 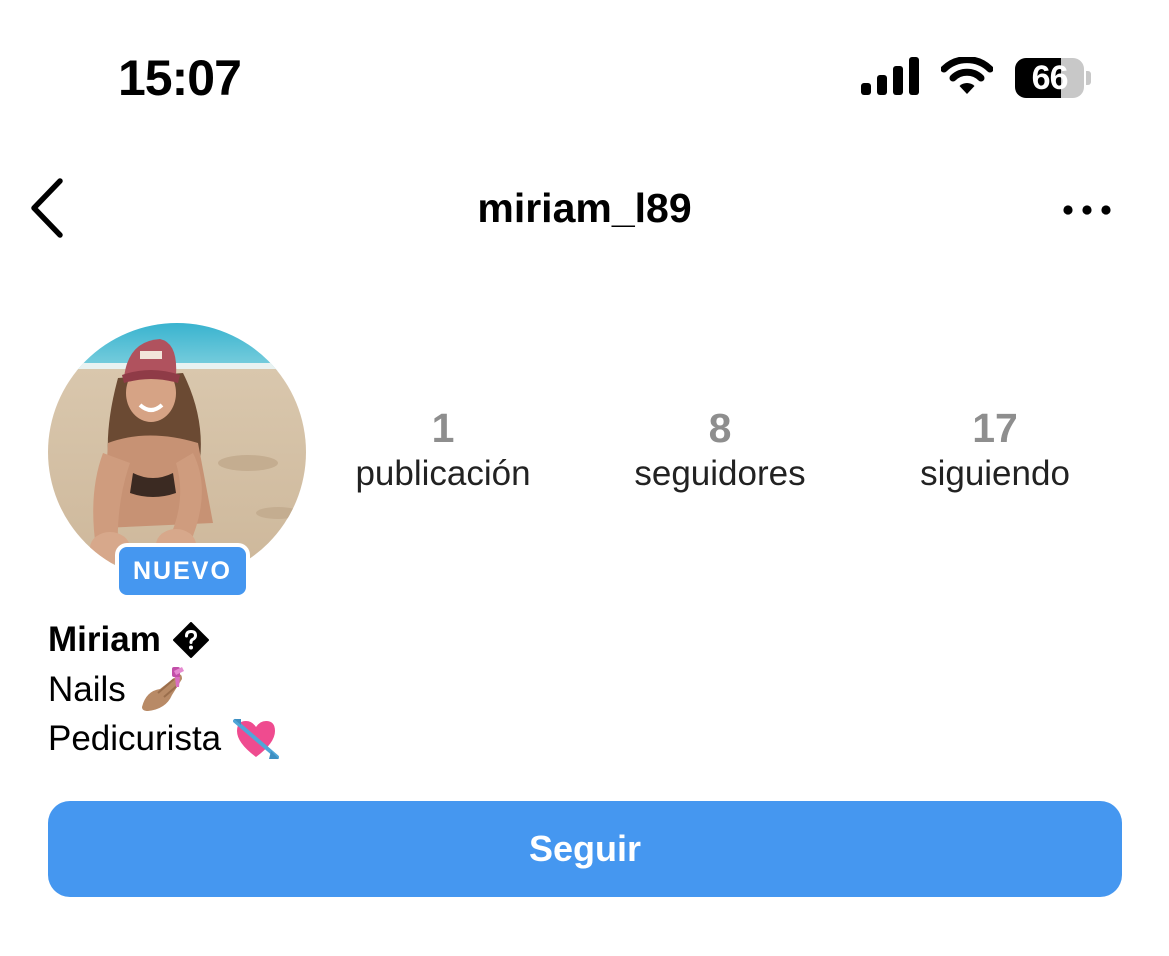 I want to click on battery-body: 66, so click(x=1050, y=78).